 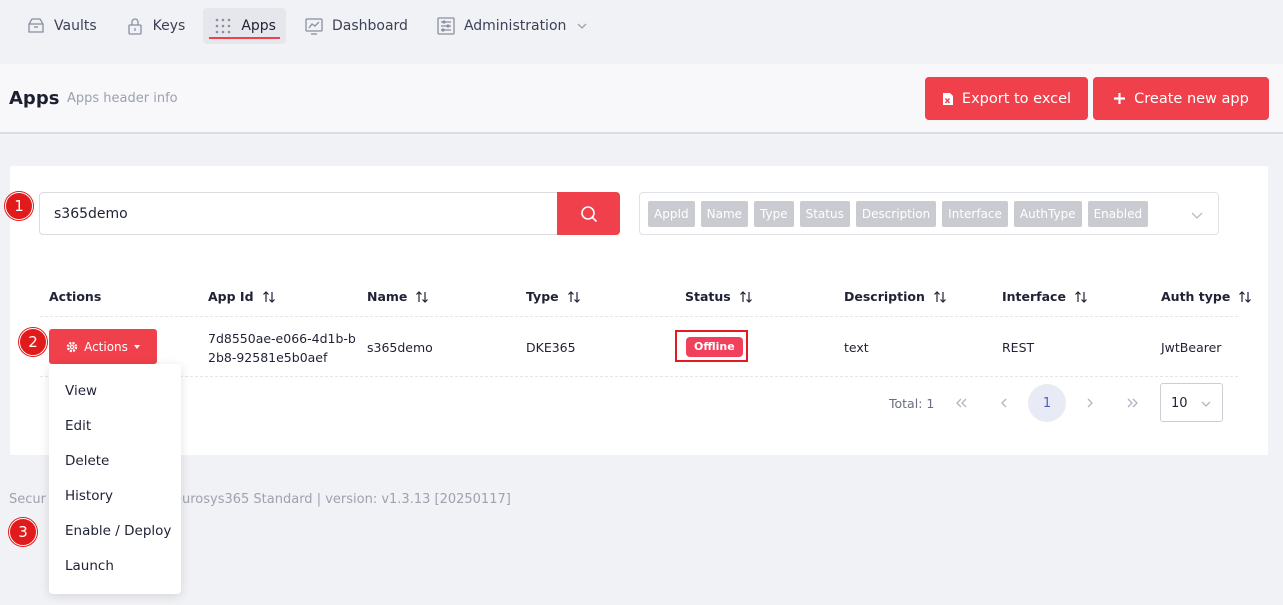 What do you see at coordinates (268, 357) in the screenshot?
I see `app-id-line2: 2b8-92581e5b0aef` at bounding box center [268, 357].